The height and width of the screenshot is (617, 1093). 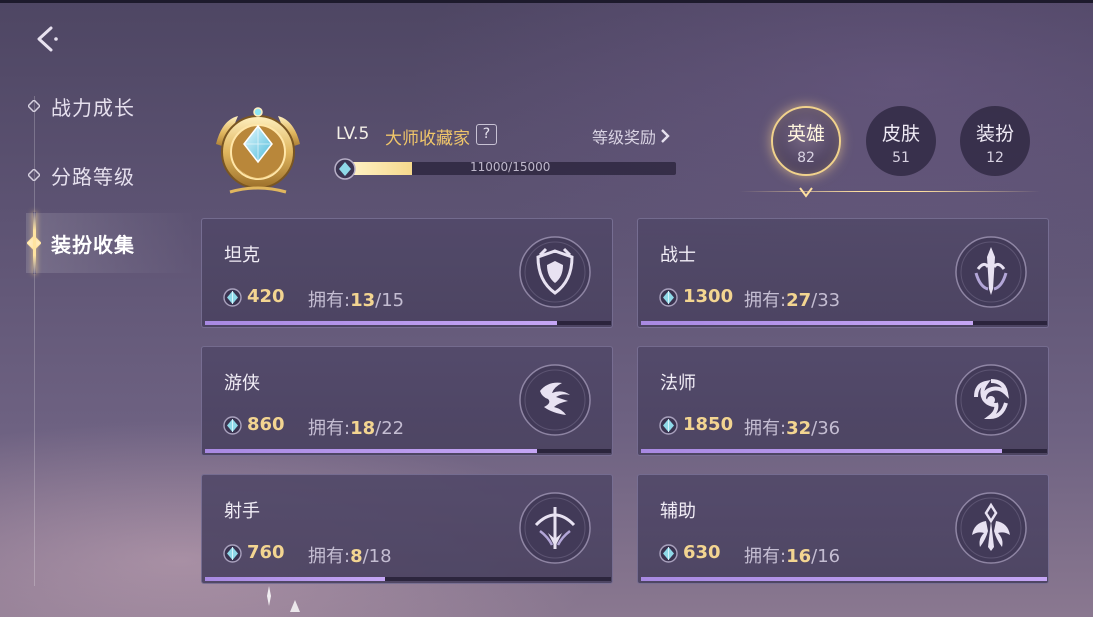 I want to click on owned-summary: 拥有:16/16, so click(x=792, y=555).